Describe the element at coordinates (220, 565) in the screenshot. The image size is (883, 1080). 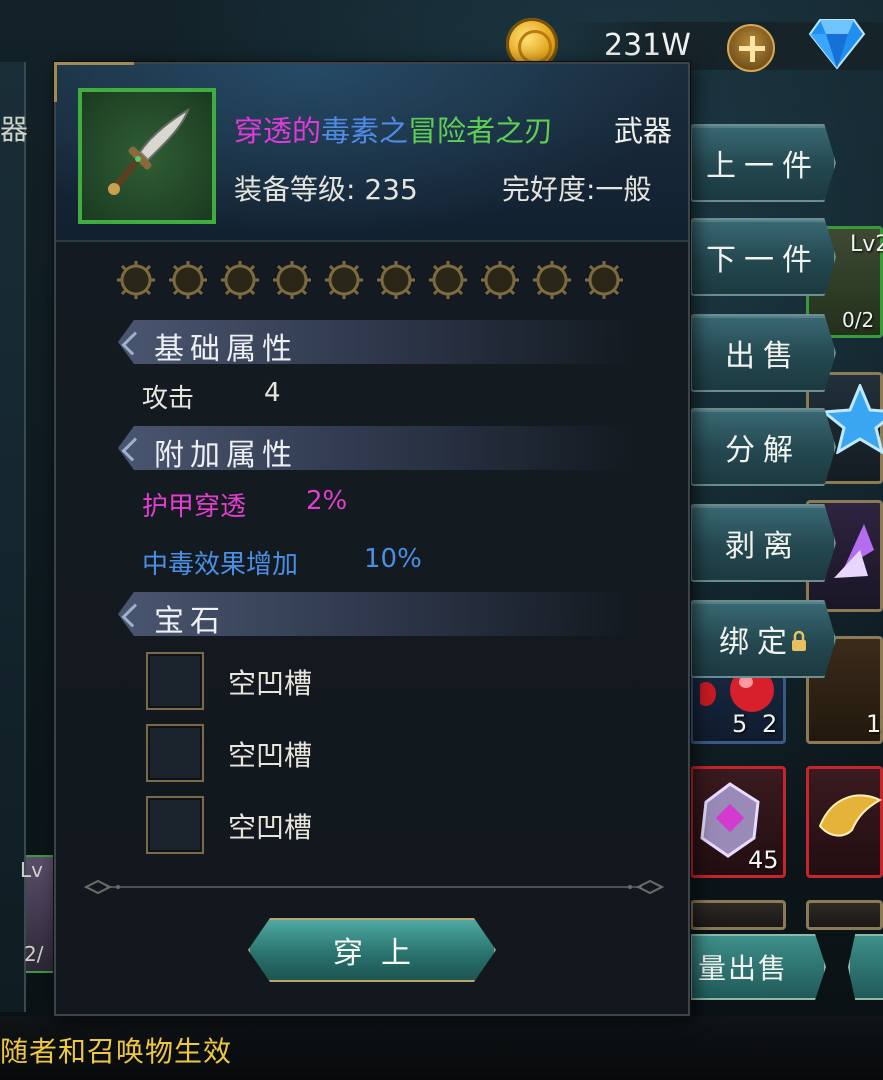
I see `extra-attr-name: 中毒效果增加` at that location.